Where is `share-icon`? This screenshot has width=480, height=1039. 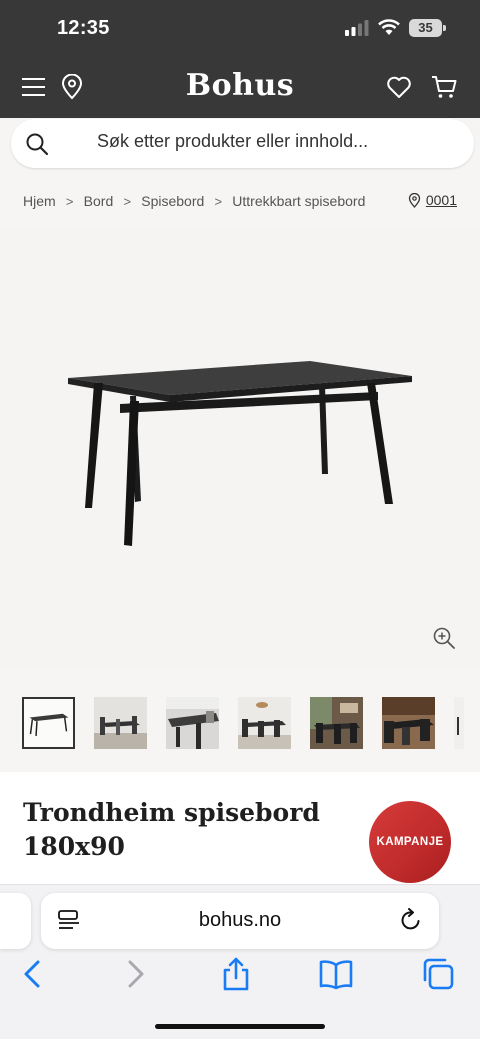
share-icon is located at coordinates (236, 974).